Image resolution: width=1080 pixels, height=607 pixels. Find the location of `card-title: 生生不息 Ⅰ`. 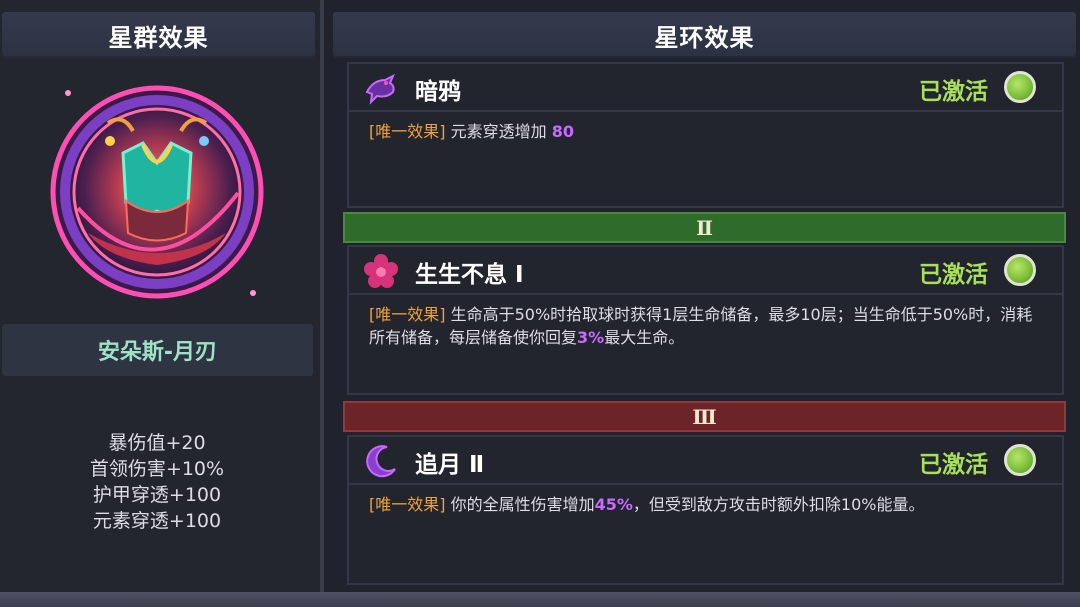

card-title: 生生不息 Ⅰ is located at coordinates (469, 275).